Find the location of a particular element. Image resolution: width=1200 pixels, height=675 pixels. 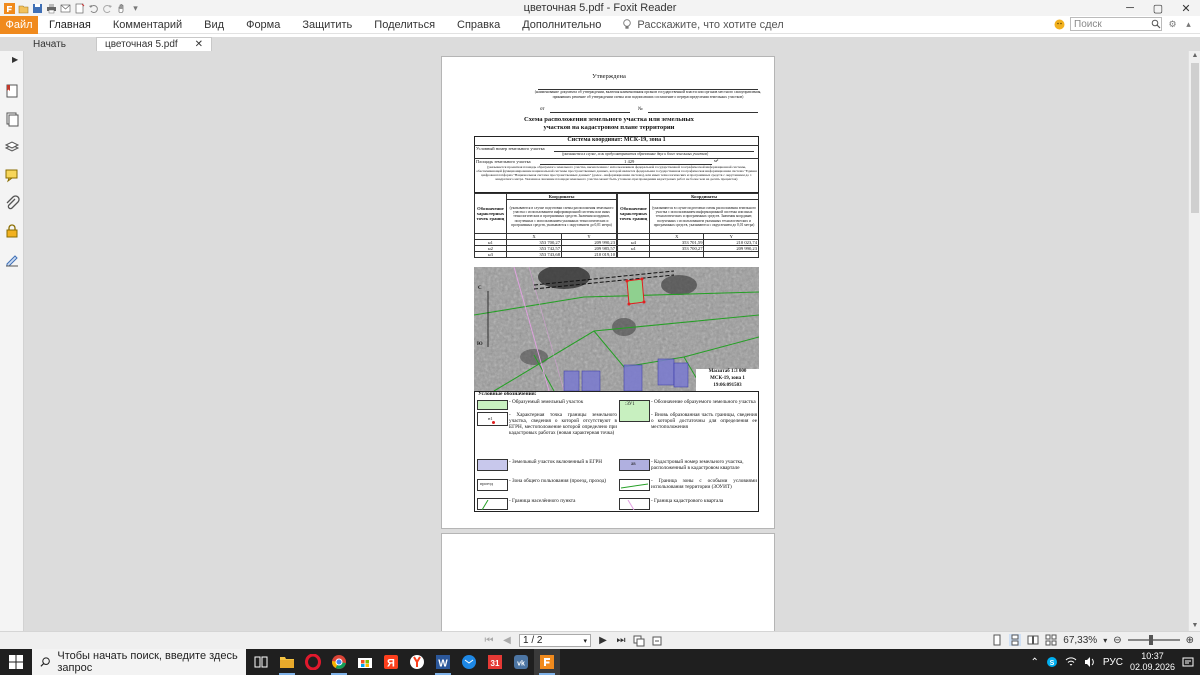

previous-page-icon: ◀ is located at coordinates (507, 641).